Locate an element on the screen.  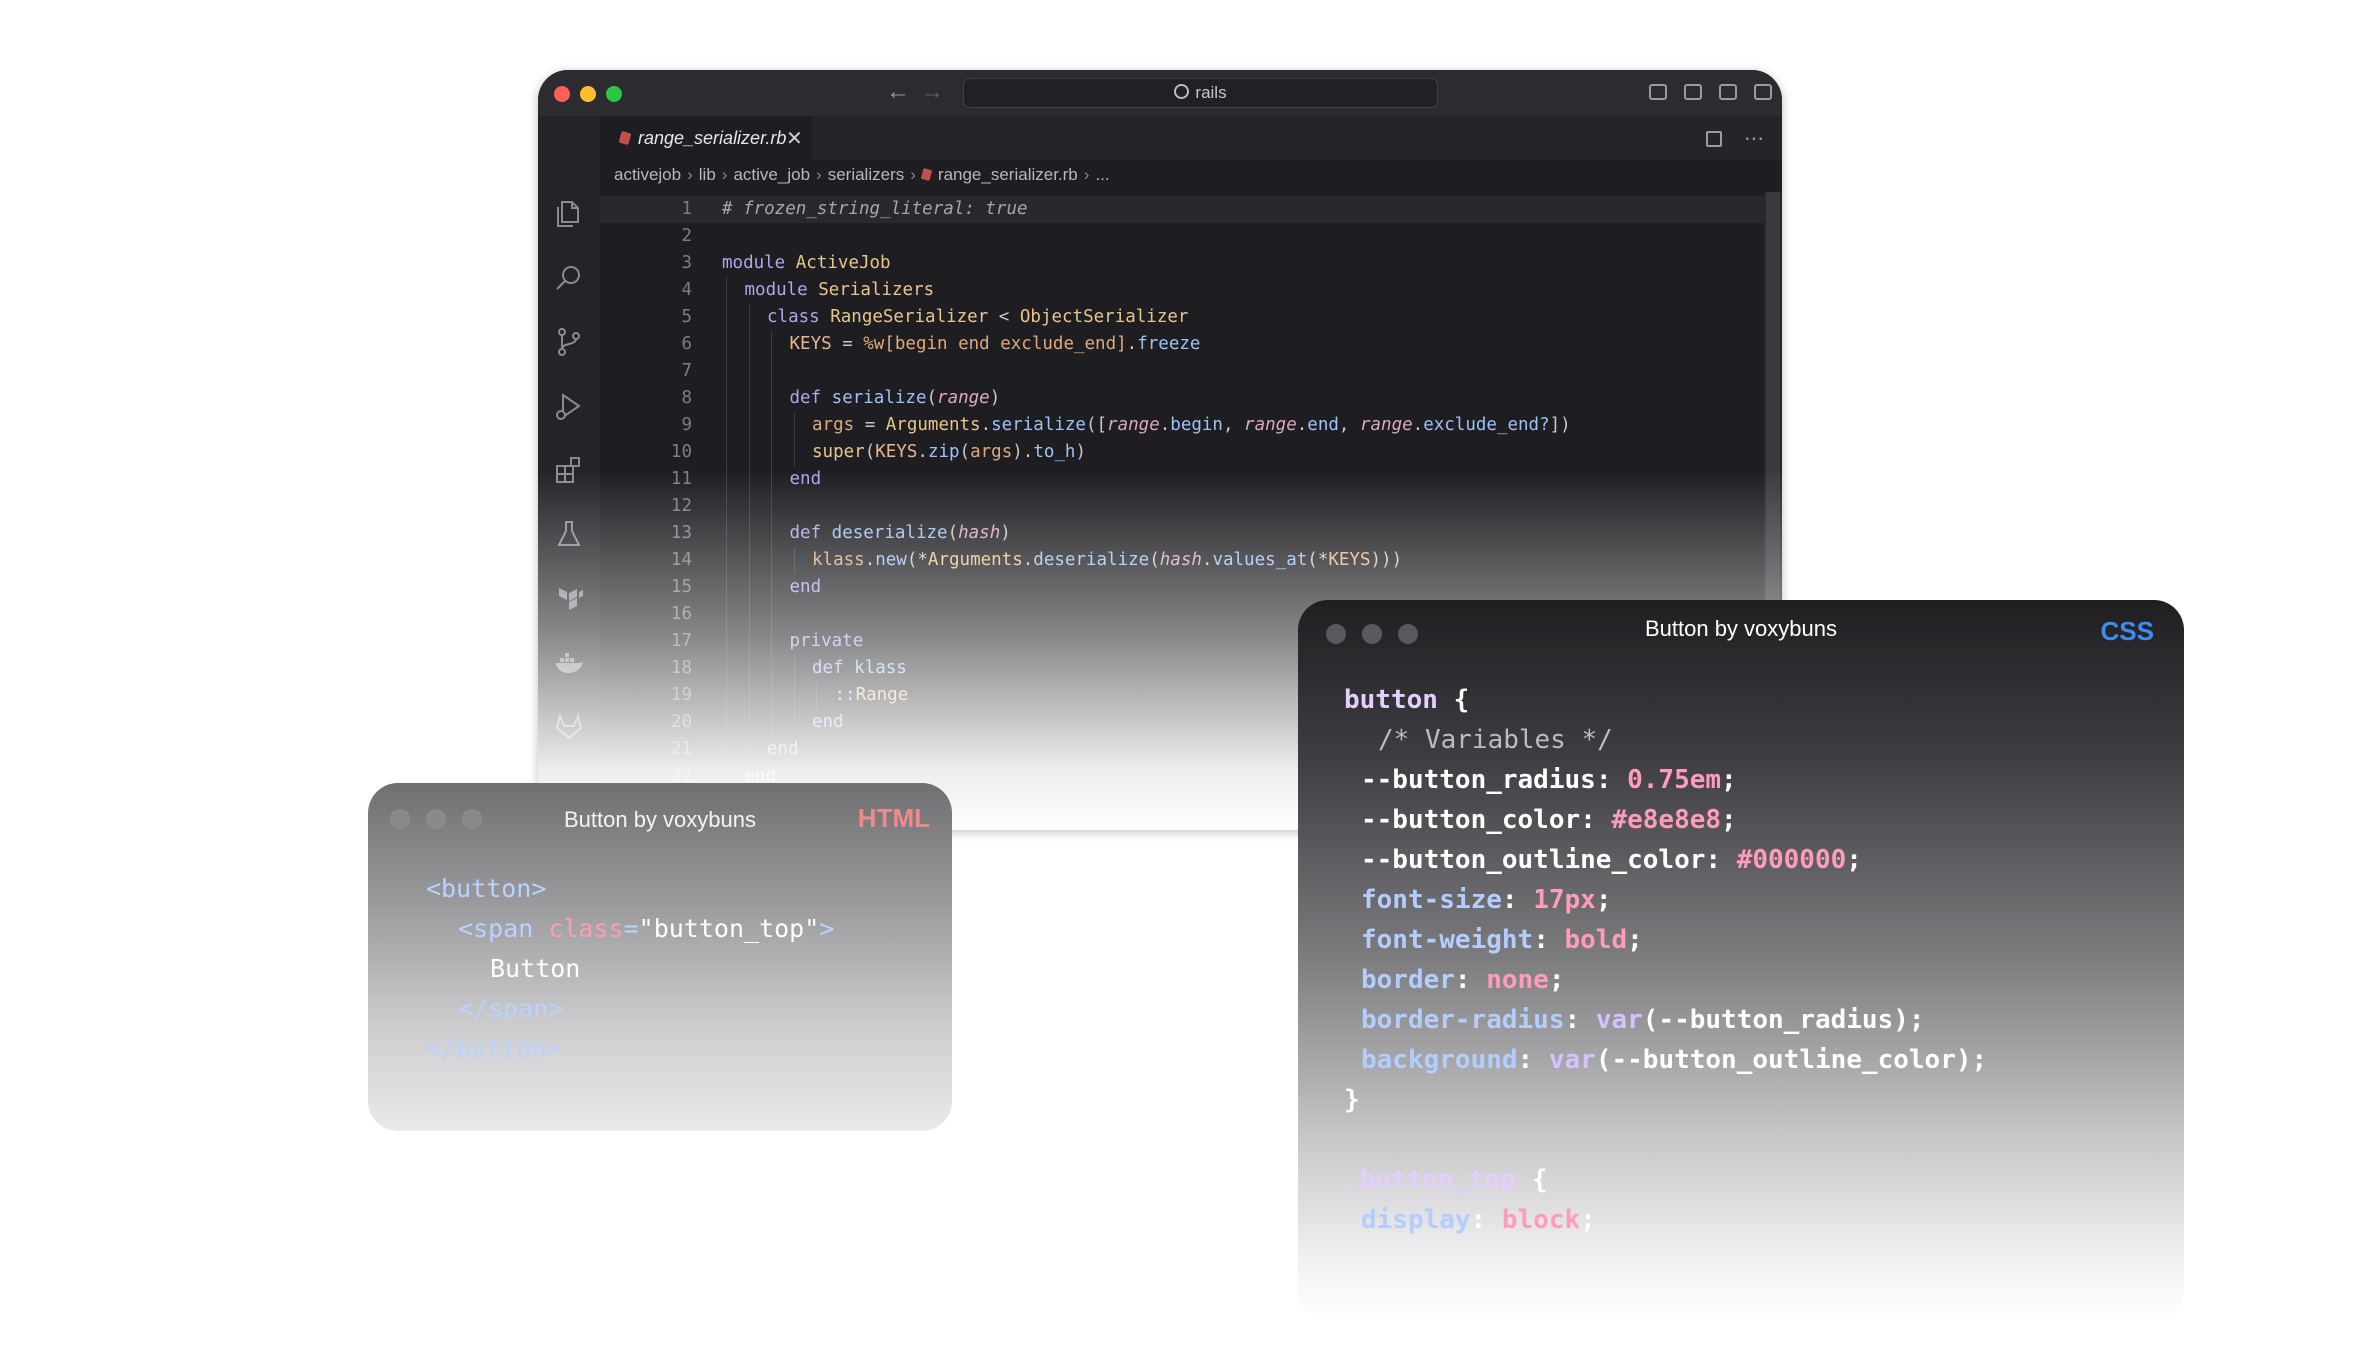
code-token: super is located at coordinates (838, 452).